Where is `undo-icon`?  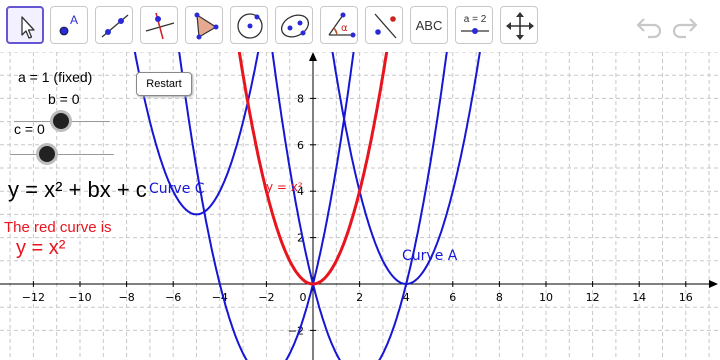 undo-icon is located at coordinates (649, 28).